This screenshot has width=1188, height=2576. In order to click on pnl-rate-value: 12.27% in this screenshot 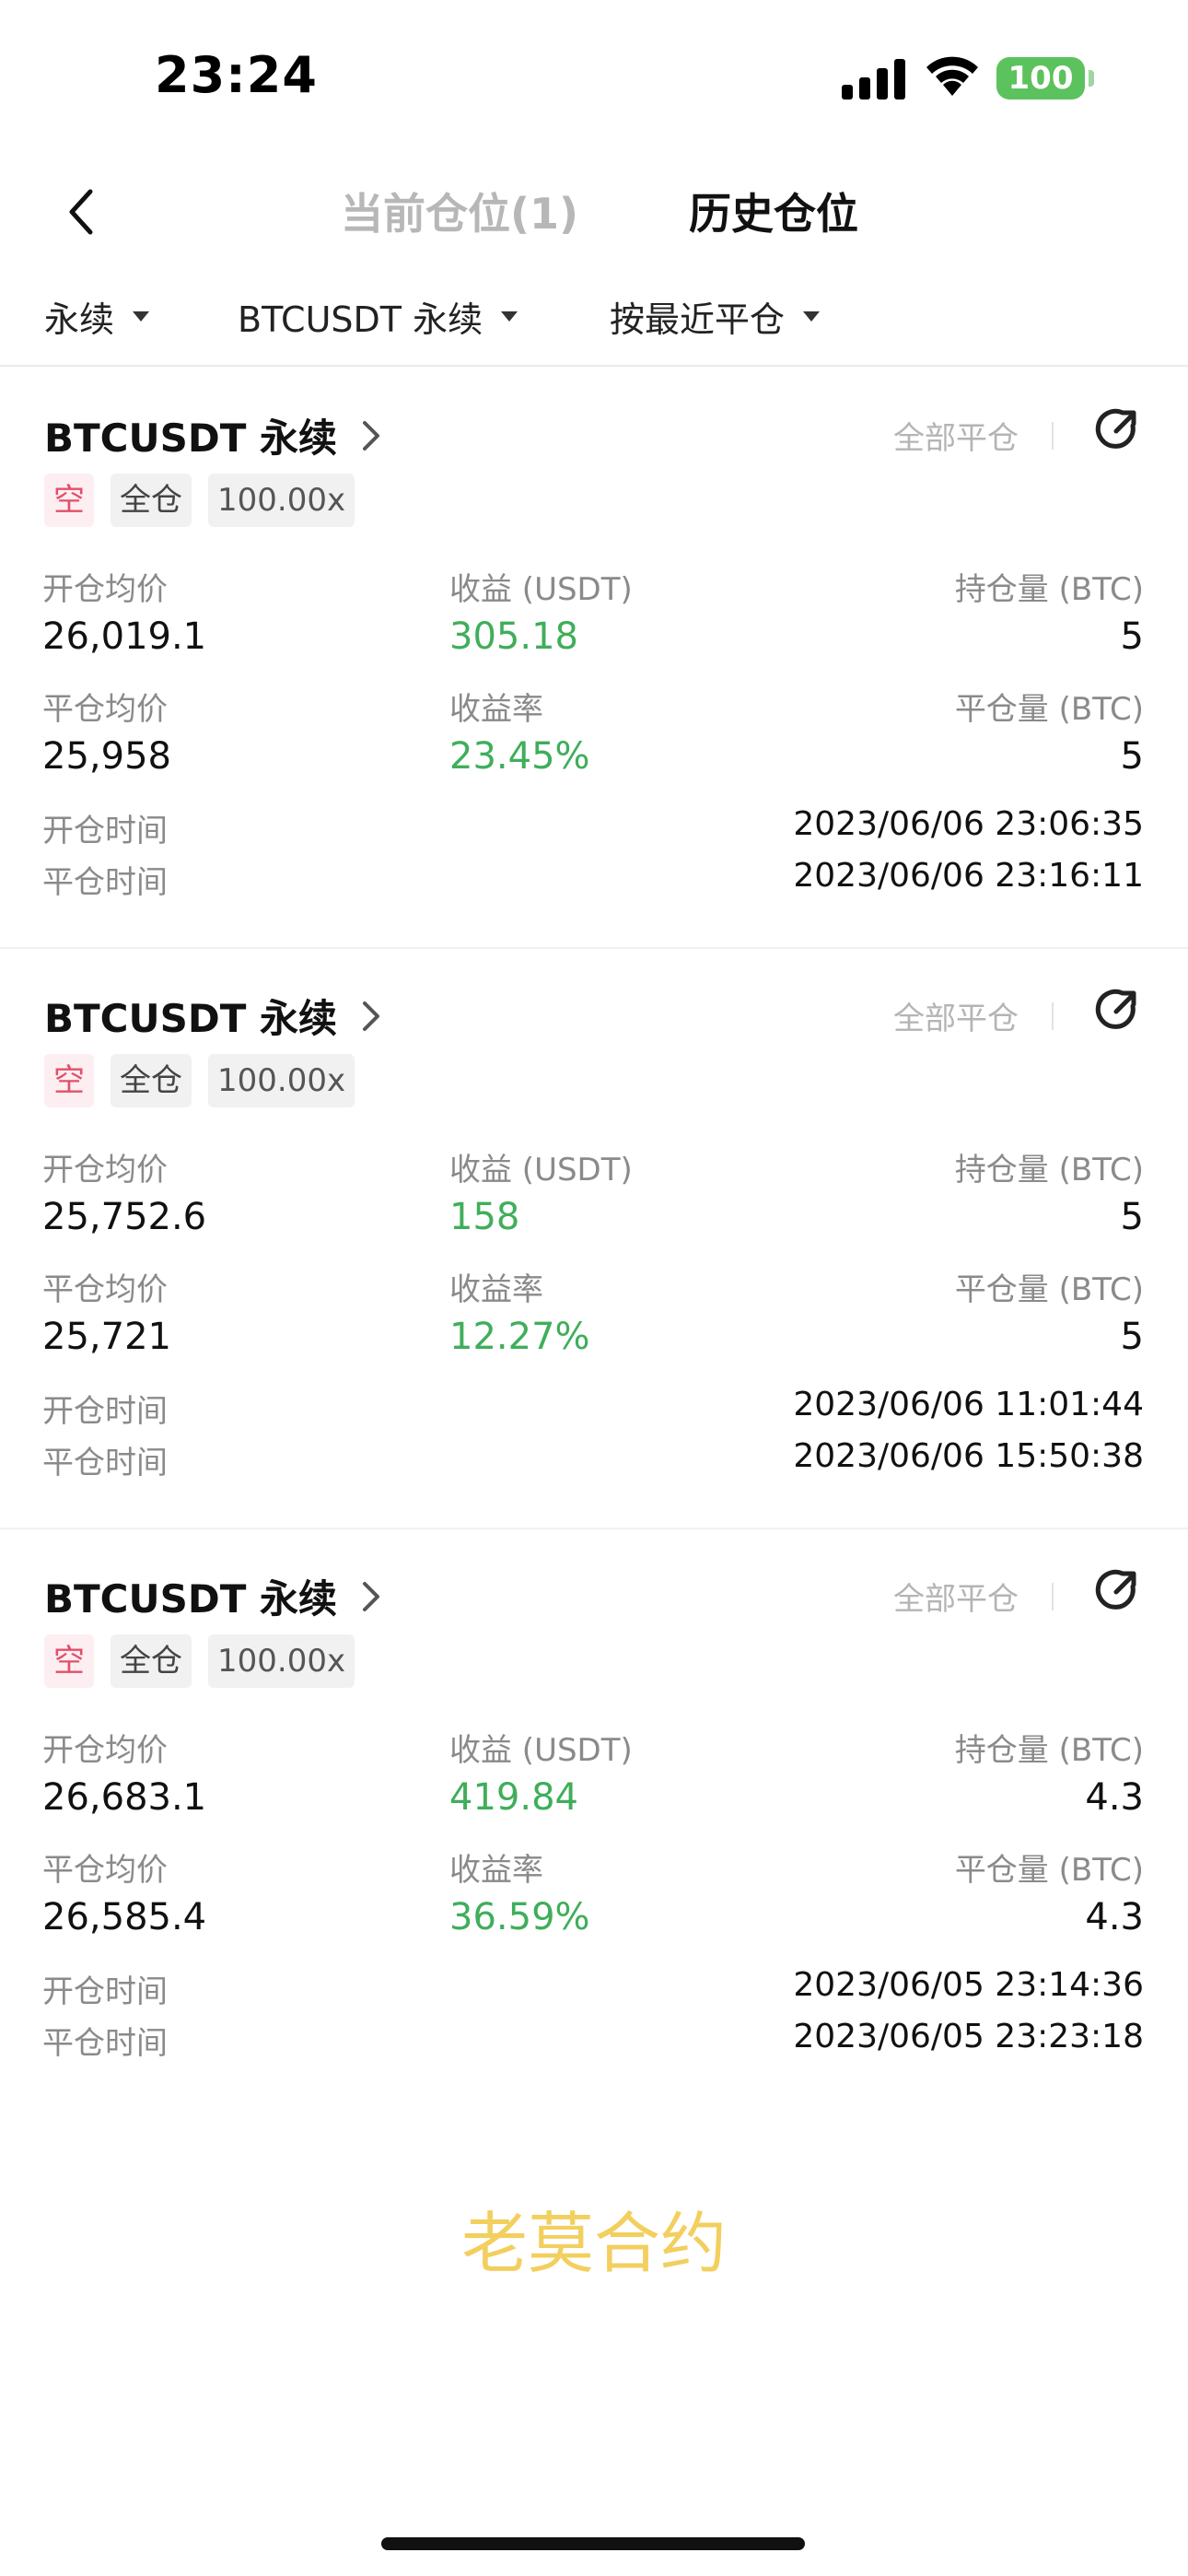, I will do `click(519, 1337)`.